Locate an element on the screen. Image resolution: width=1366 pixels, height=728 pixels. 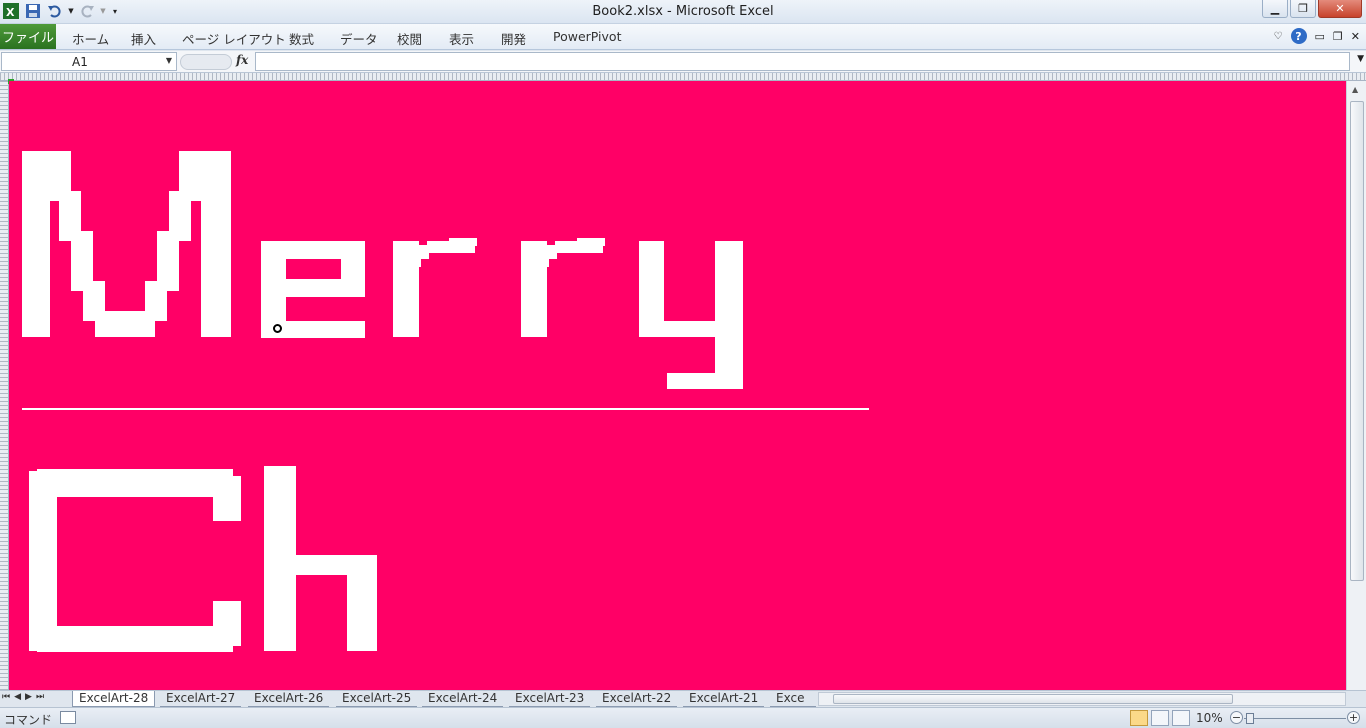
zoom-in-icon: + is located at coordinates (1353, 717).